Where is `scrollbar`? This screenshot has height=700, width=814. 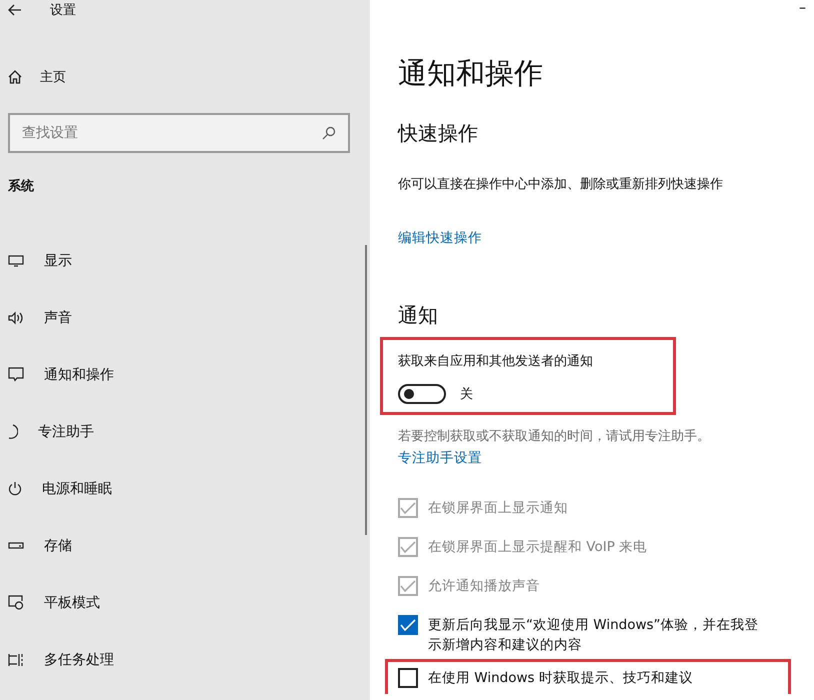 scrollbar is located at coordinates (366, 390).